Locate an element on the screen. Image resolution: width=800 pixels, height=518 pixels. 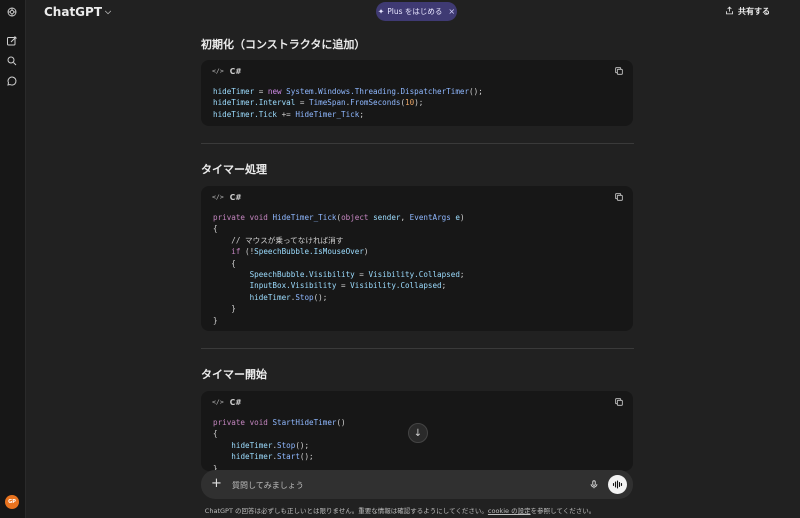
share-icon is located at coordinates (729, 11).